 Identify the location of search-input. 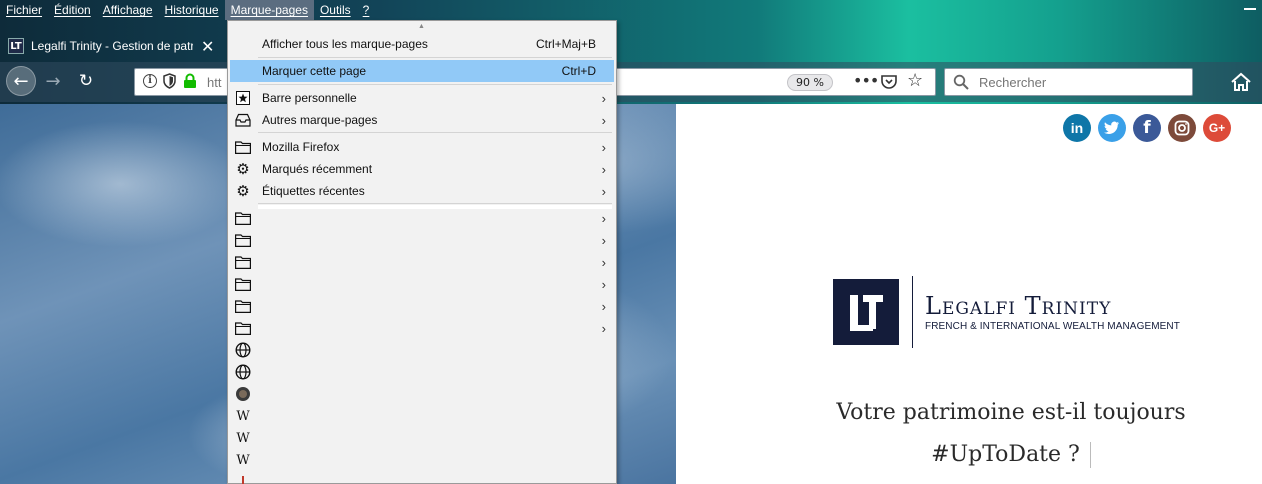
(1079, 82).